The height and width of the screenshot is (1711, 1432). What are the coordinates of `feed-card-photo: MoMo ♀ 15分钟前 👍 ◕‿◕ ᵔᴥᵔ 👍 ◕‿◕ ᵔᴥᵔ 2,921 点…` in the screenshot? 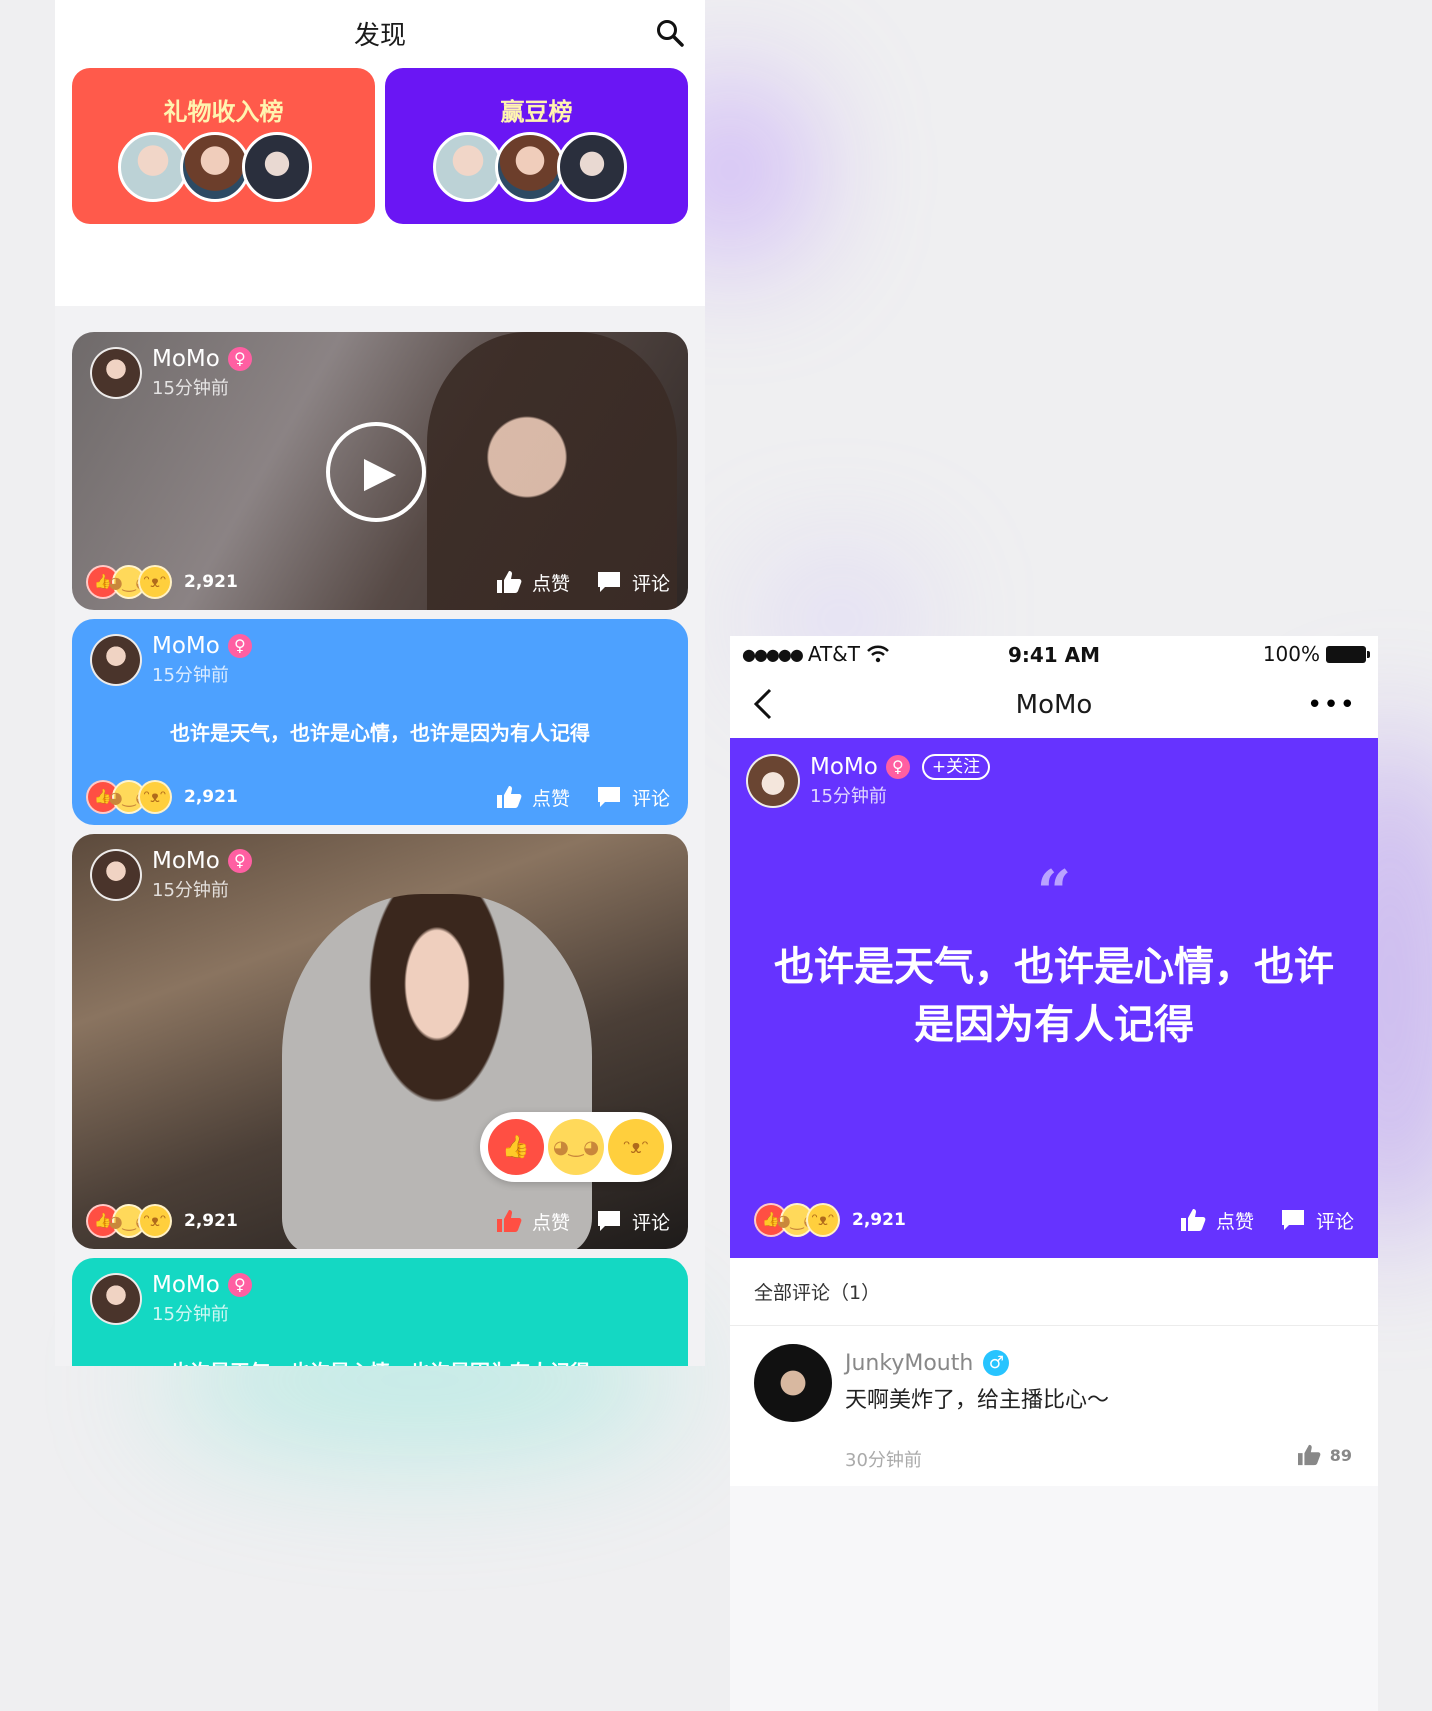 It's located at (380, 1041).